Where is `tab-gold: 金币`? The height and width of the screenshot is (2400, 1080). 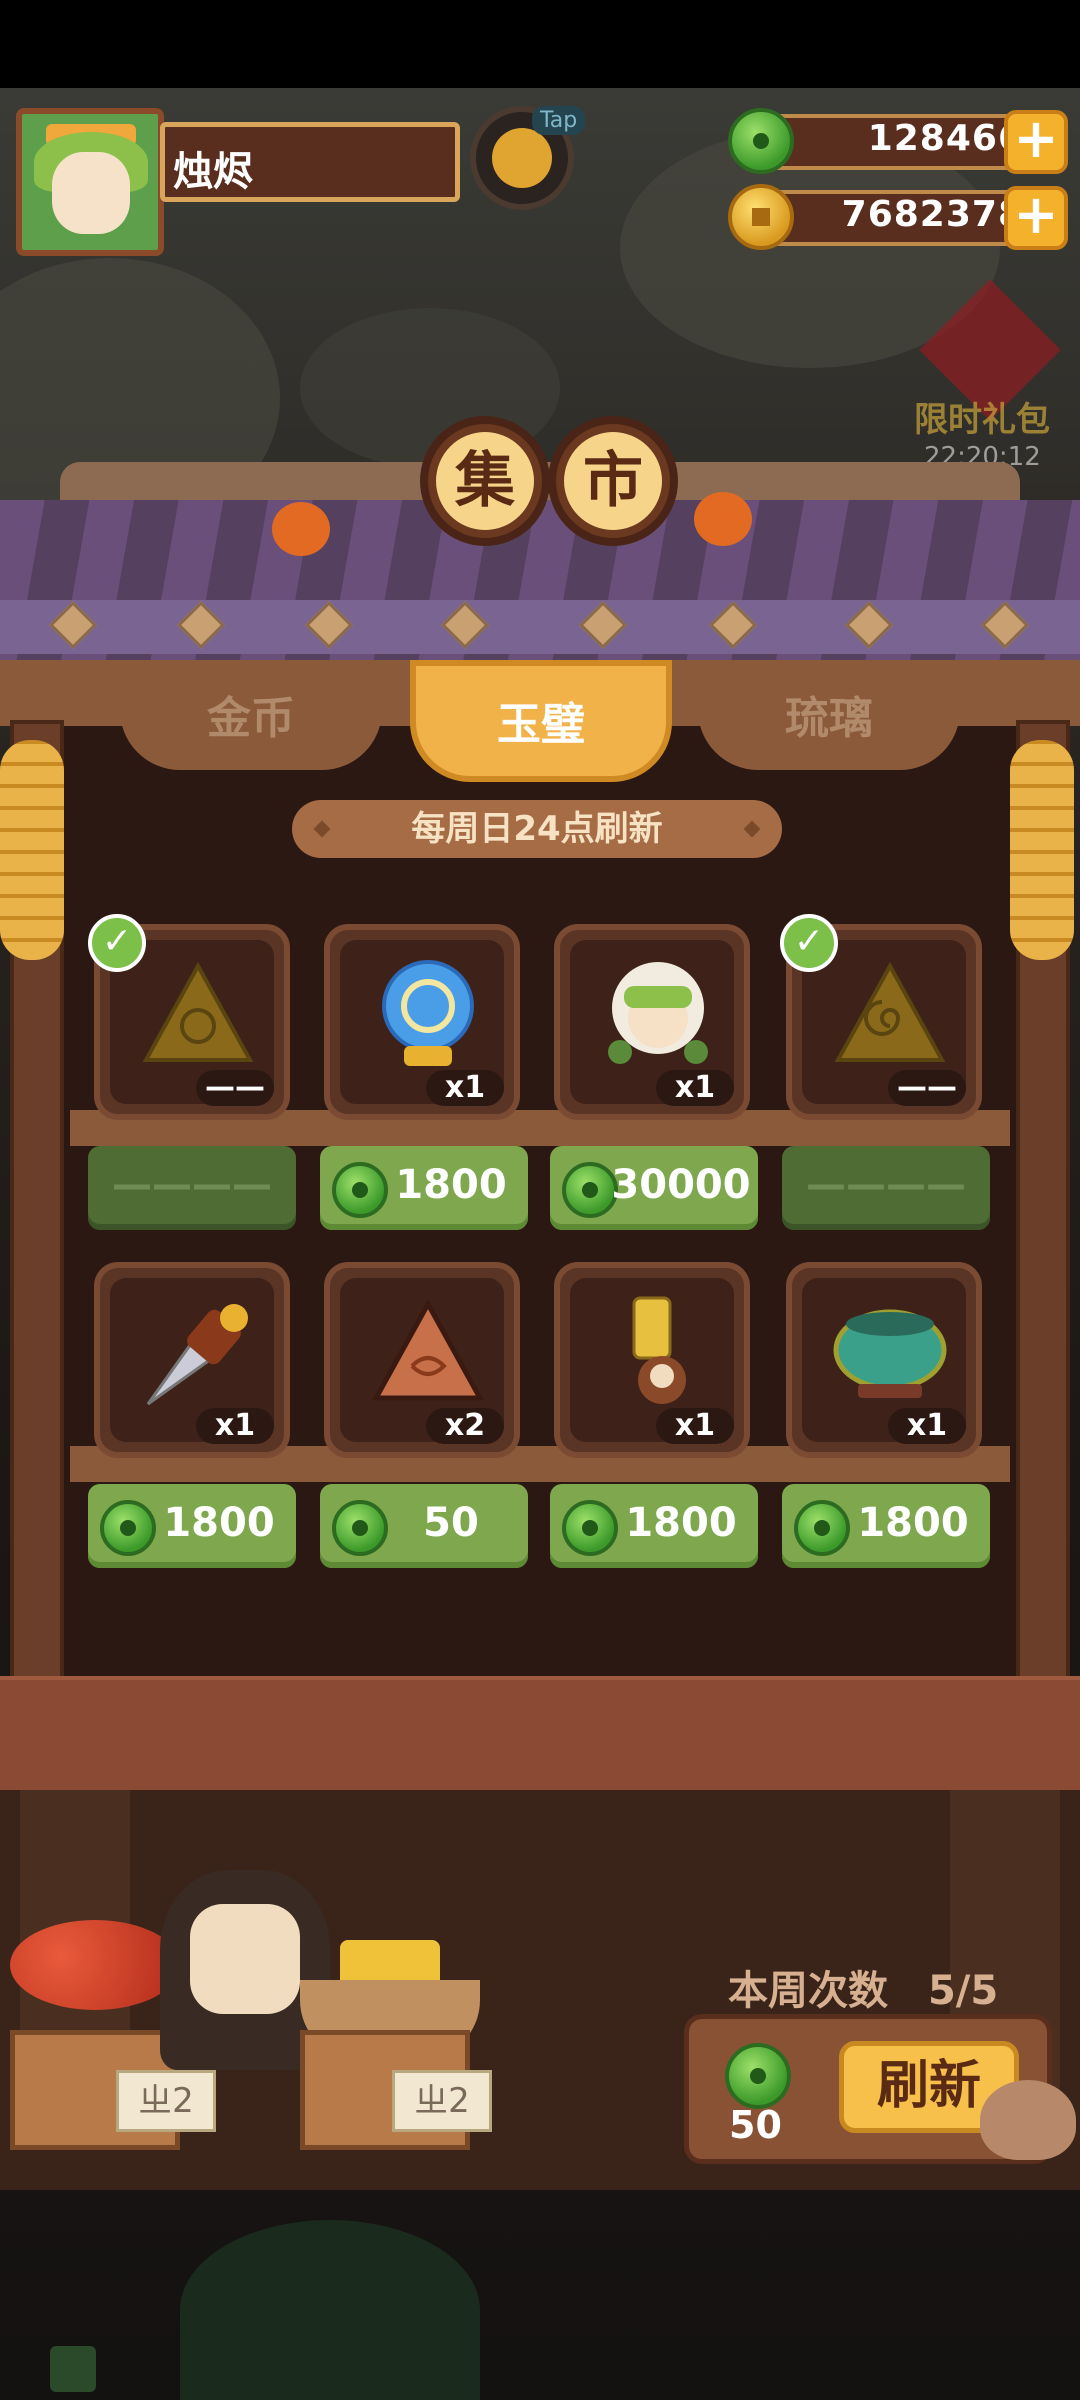 tab-gold: 金币 is located at coordinates (251, 715).